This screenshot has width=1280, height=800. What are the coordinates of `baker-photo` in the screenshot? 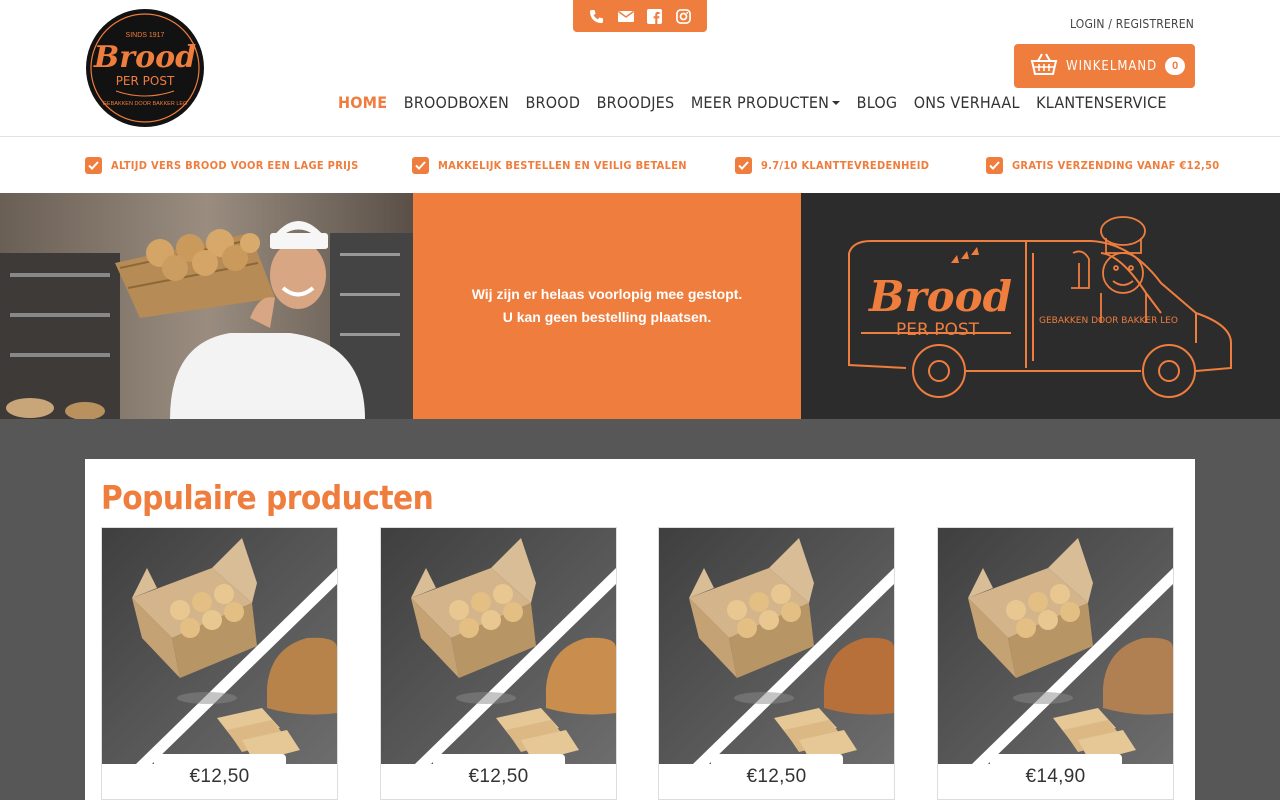 It's located at (206, 306).